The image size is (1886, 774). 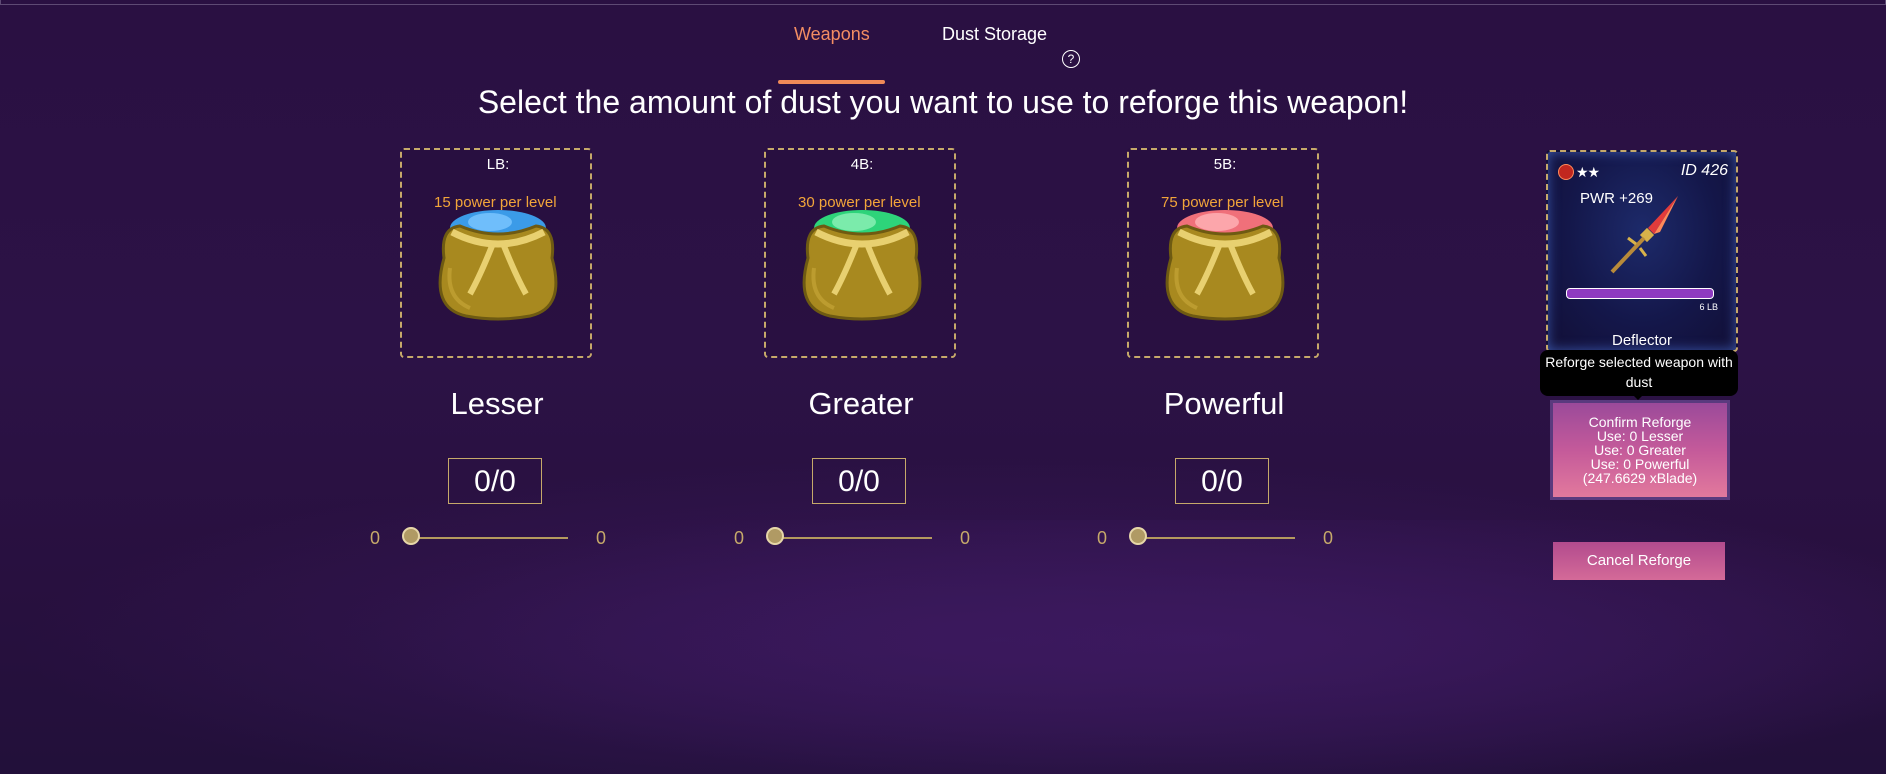 I want to click on star-rating: ★★, so click(x=1588, y=172).